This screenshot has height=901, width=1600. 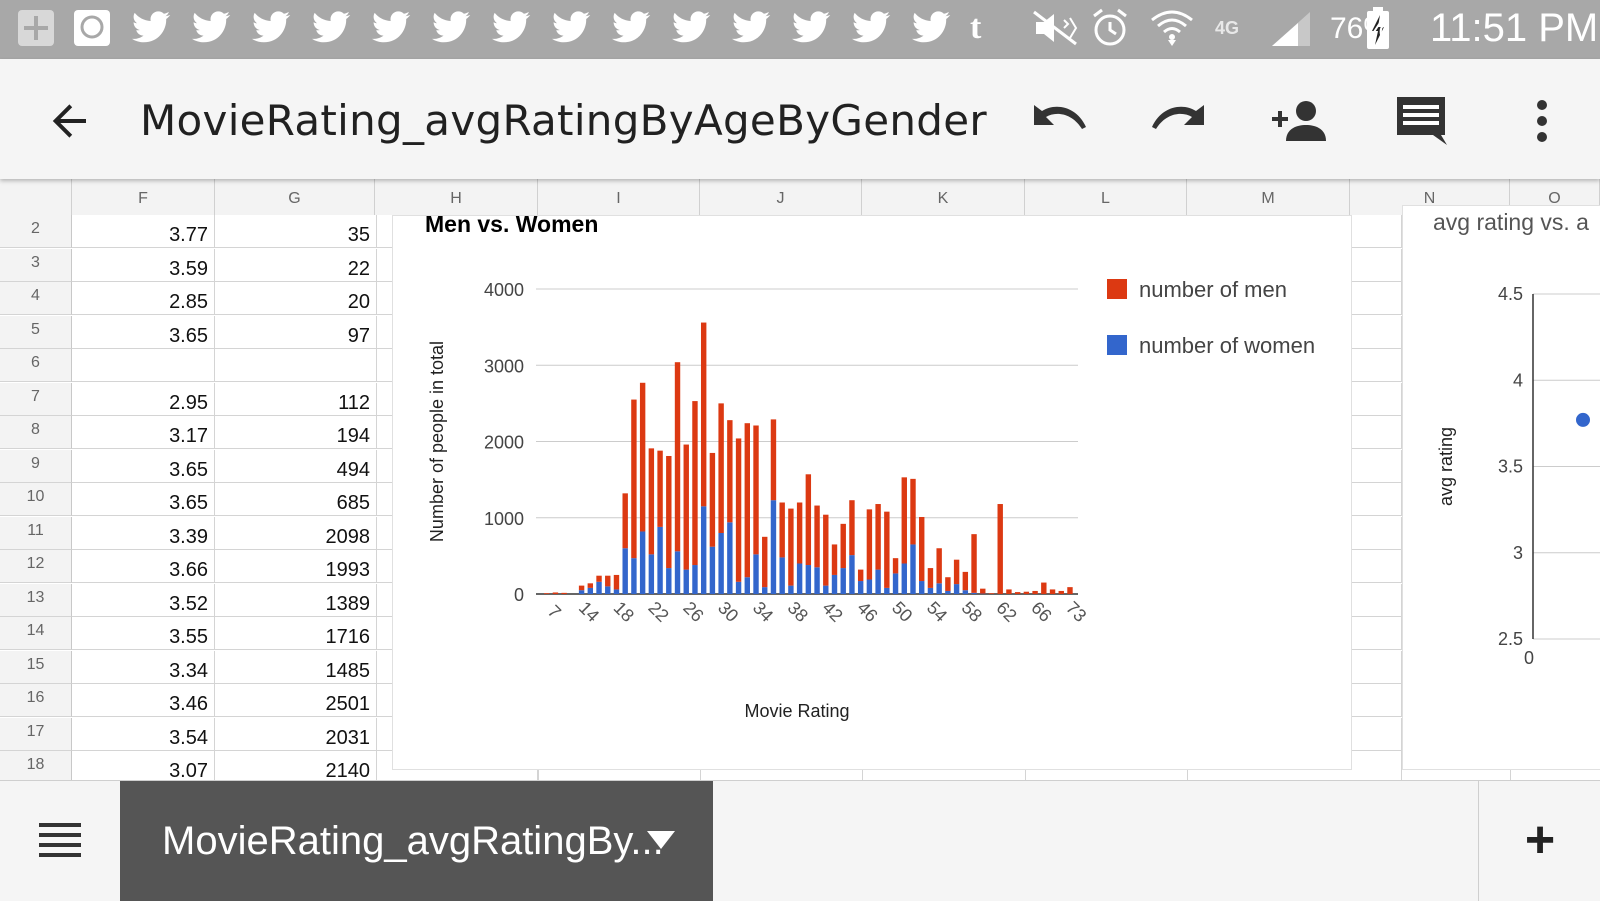 I want to click on redo-button, so click(x=1180, y=121).